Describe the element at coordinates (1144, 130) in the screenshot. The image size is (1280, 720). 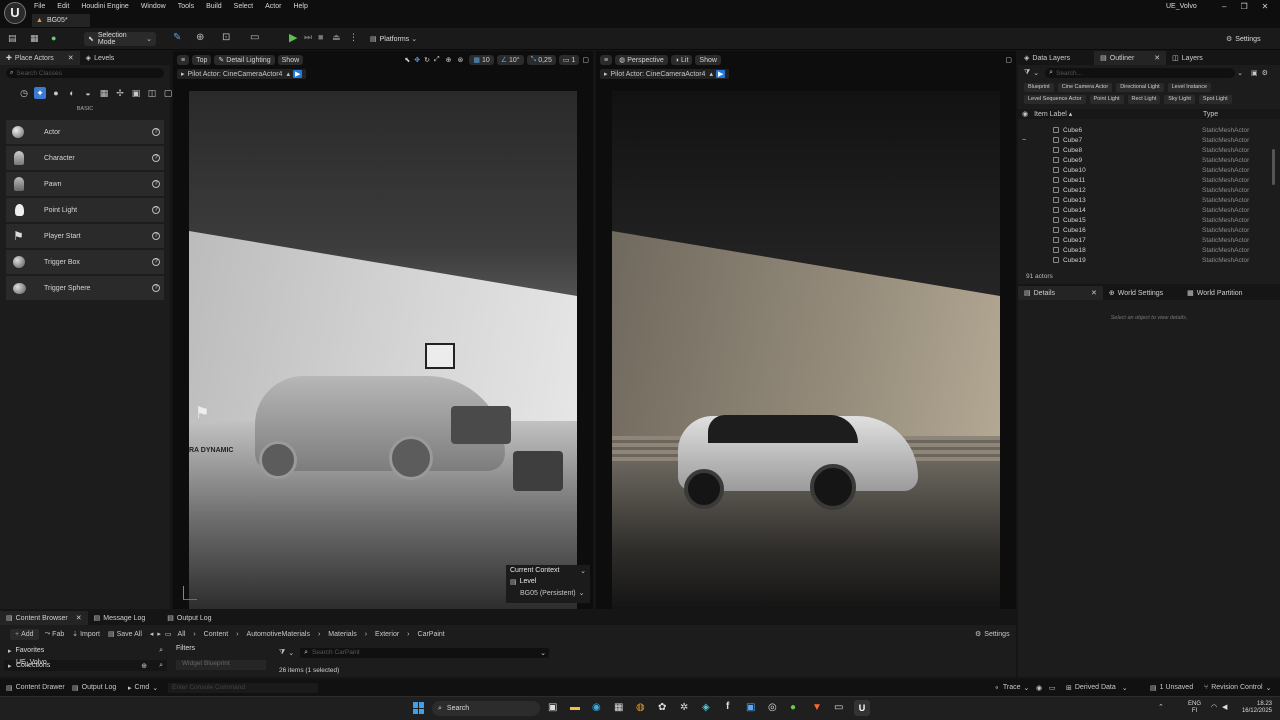
I see `table-row: Cube6 StaticMeshActor` at that location.